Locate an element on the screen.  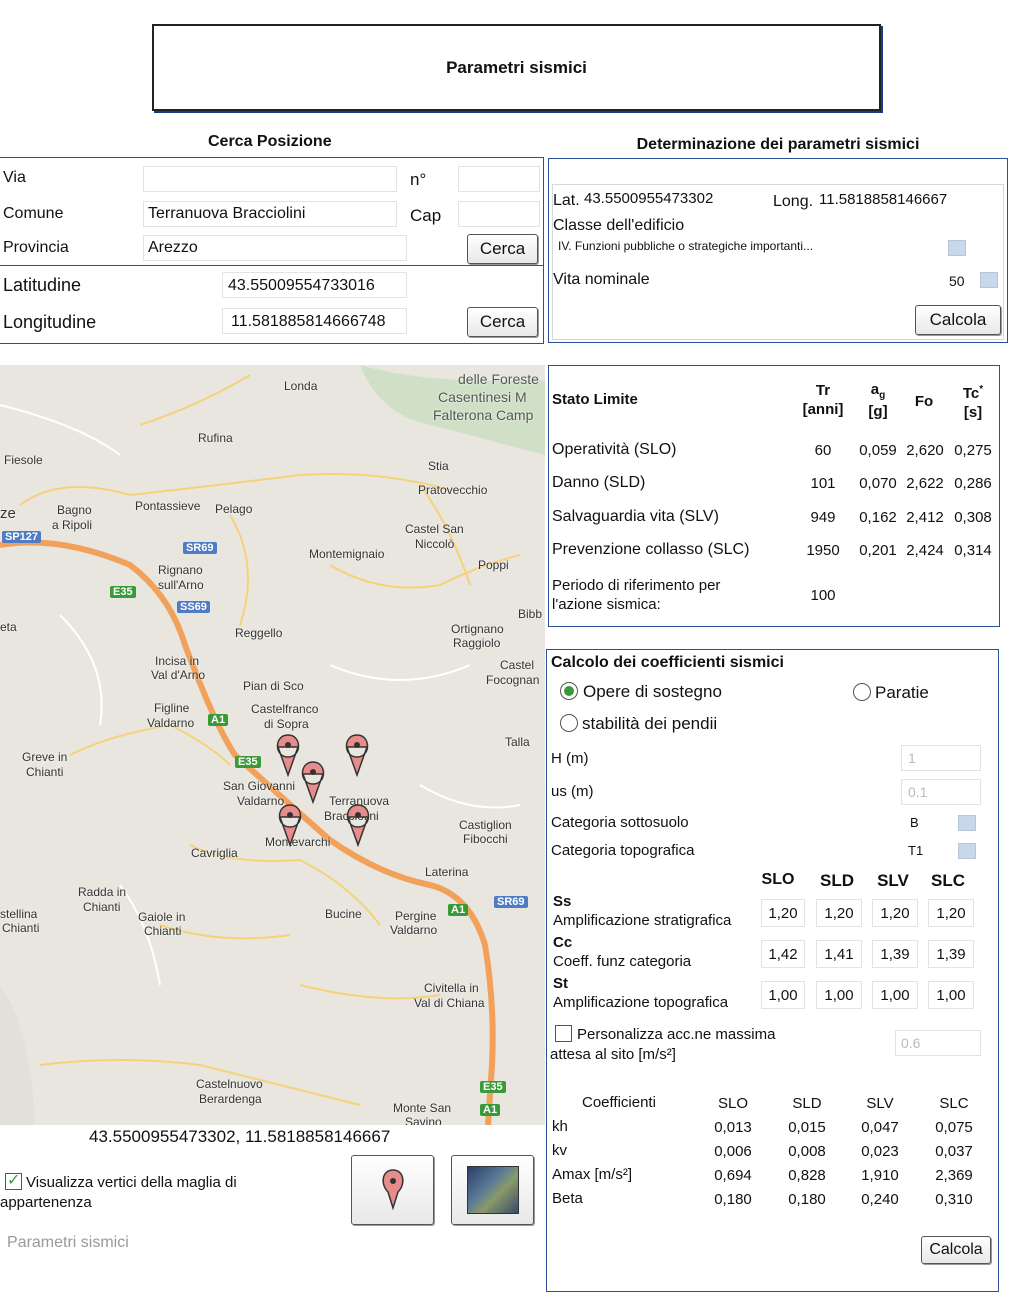
sottosuolo-select: B is located at coordinates (914, 822).